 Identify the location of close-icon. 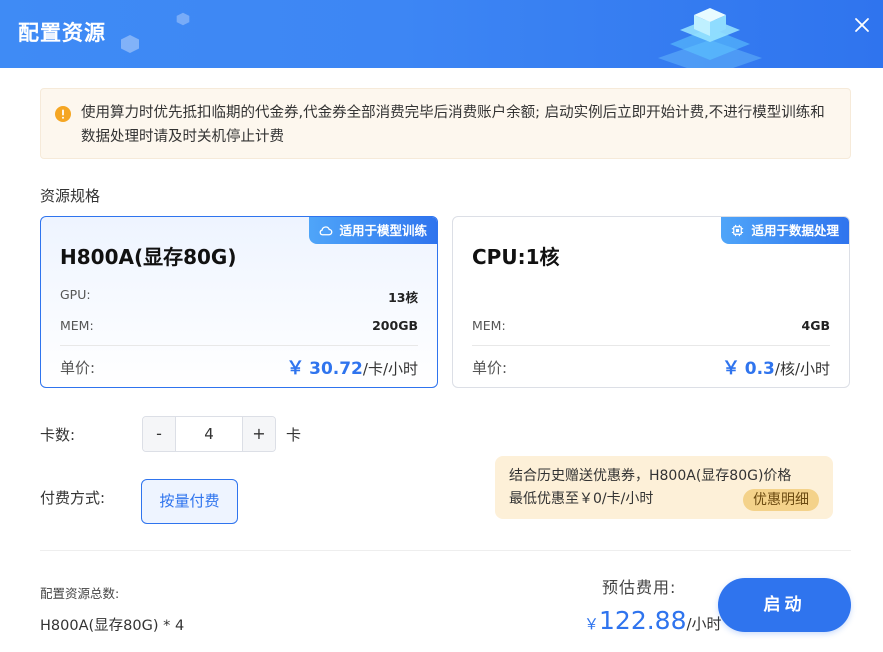
(862, 25).